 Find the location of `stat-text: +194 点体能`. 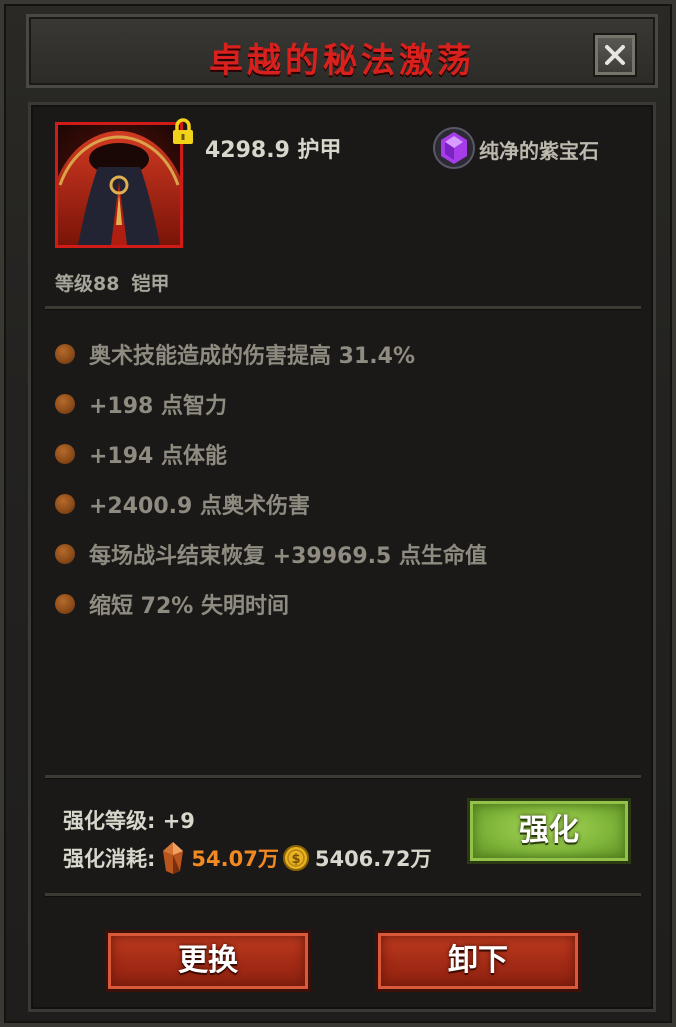

stat-text: +194 点体能 is located at coordinates (158, 456).